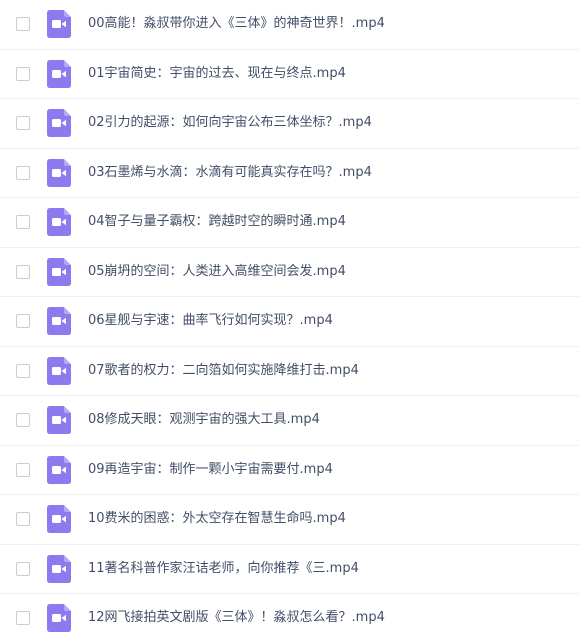  I want to click on file-name: 08修成天眼：观测宇宙的强大工具.mp4, so click(204, 420).